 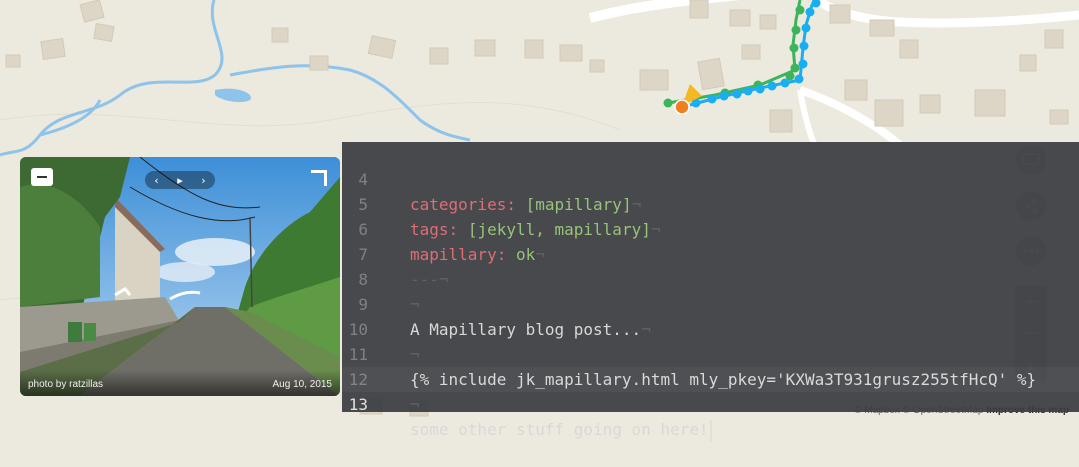 I want to click on line-end-marker: ¬, so click(x=415, y=404).